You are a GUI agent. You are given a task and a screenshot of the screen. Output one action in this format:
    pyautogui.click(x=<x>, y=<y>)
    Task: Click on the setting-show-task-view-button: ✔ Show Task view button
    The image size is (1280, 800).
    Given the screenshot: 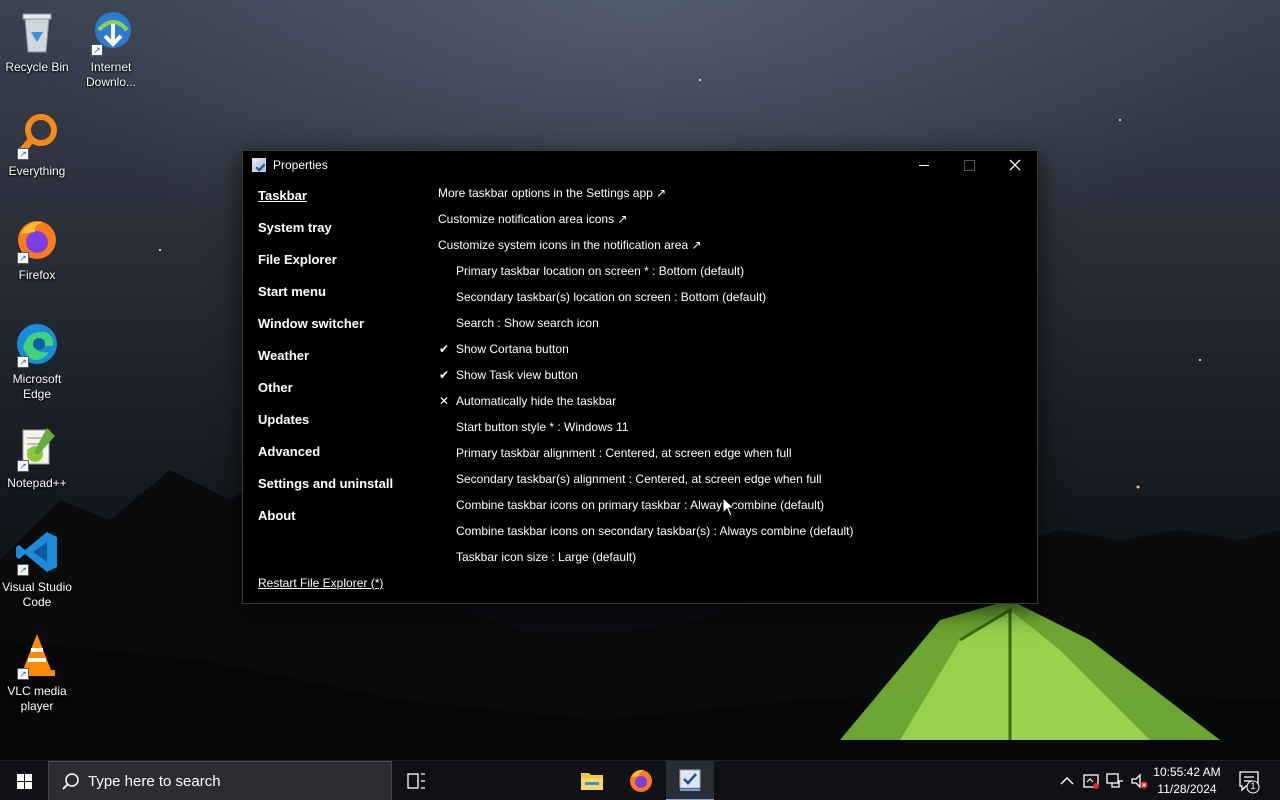 What is the action you would take?
    pyautogui.click(x=733, y=380)
    